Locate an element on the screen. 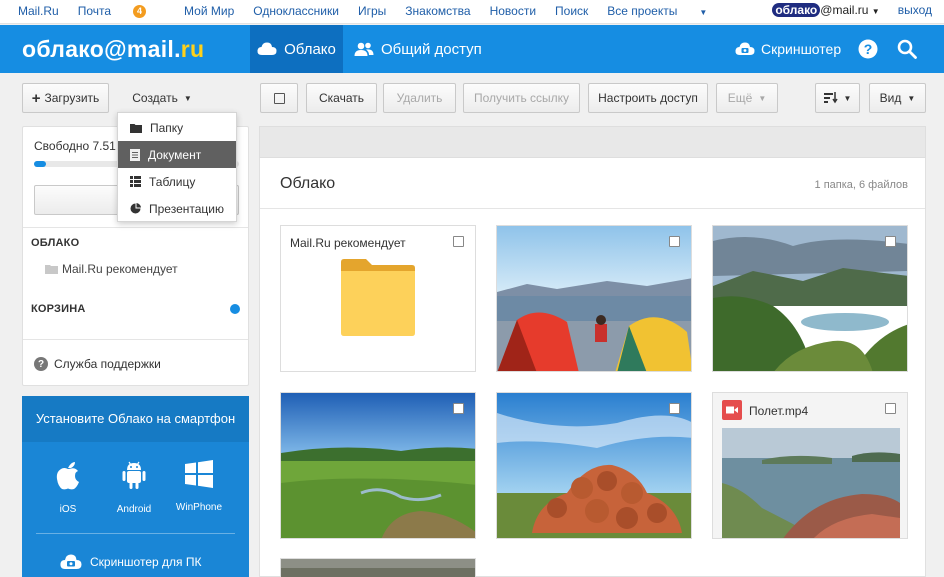  image-tile-partial is located at coordinates (378, 567).